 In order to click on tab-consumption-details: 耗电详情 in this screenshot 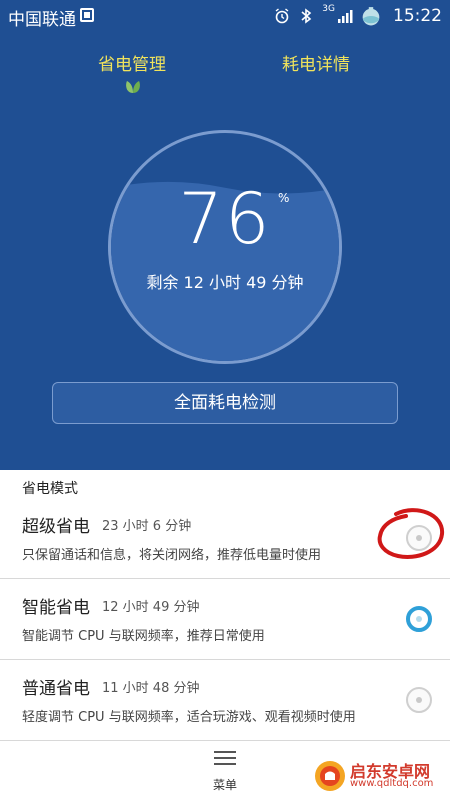, I will do `click(316, 62)`.